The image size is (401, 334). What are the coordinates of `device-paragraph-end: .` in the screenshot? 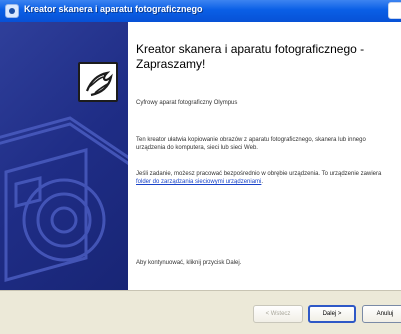 It's located at (262, 182).